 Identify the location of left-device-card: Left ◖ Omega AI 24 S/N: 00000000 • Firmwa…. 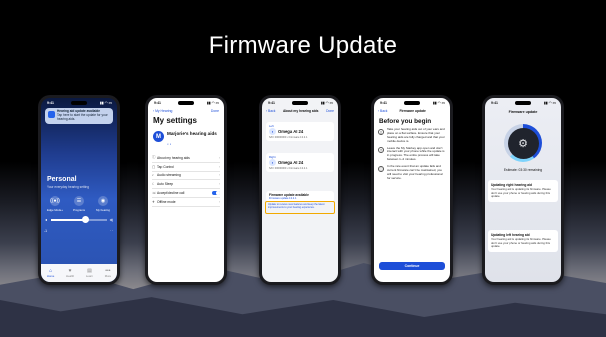
(300, 131).